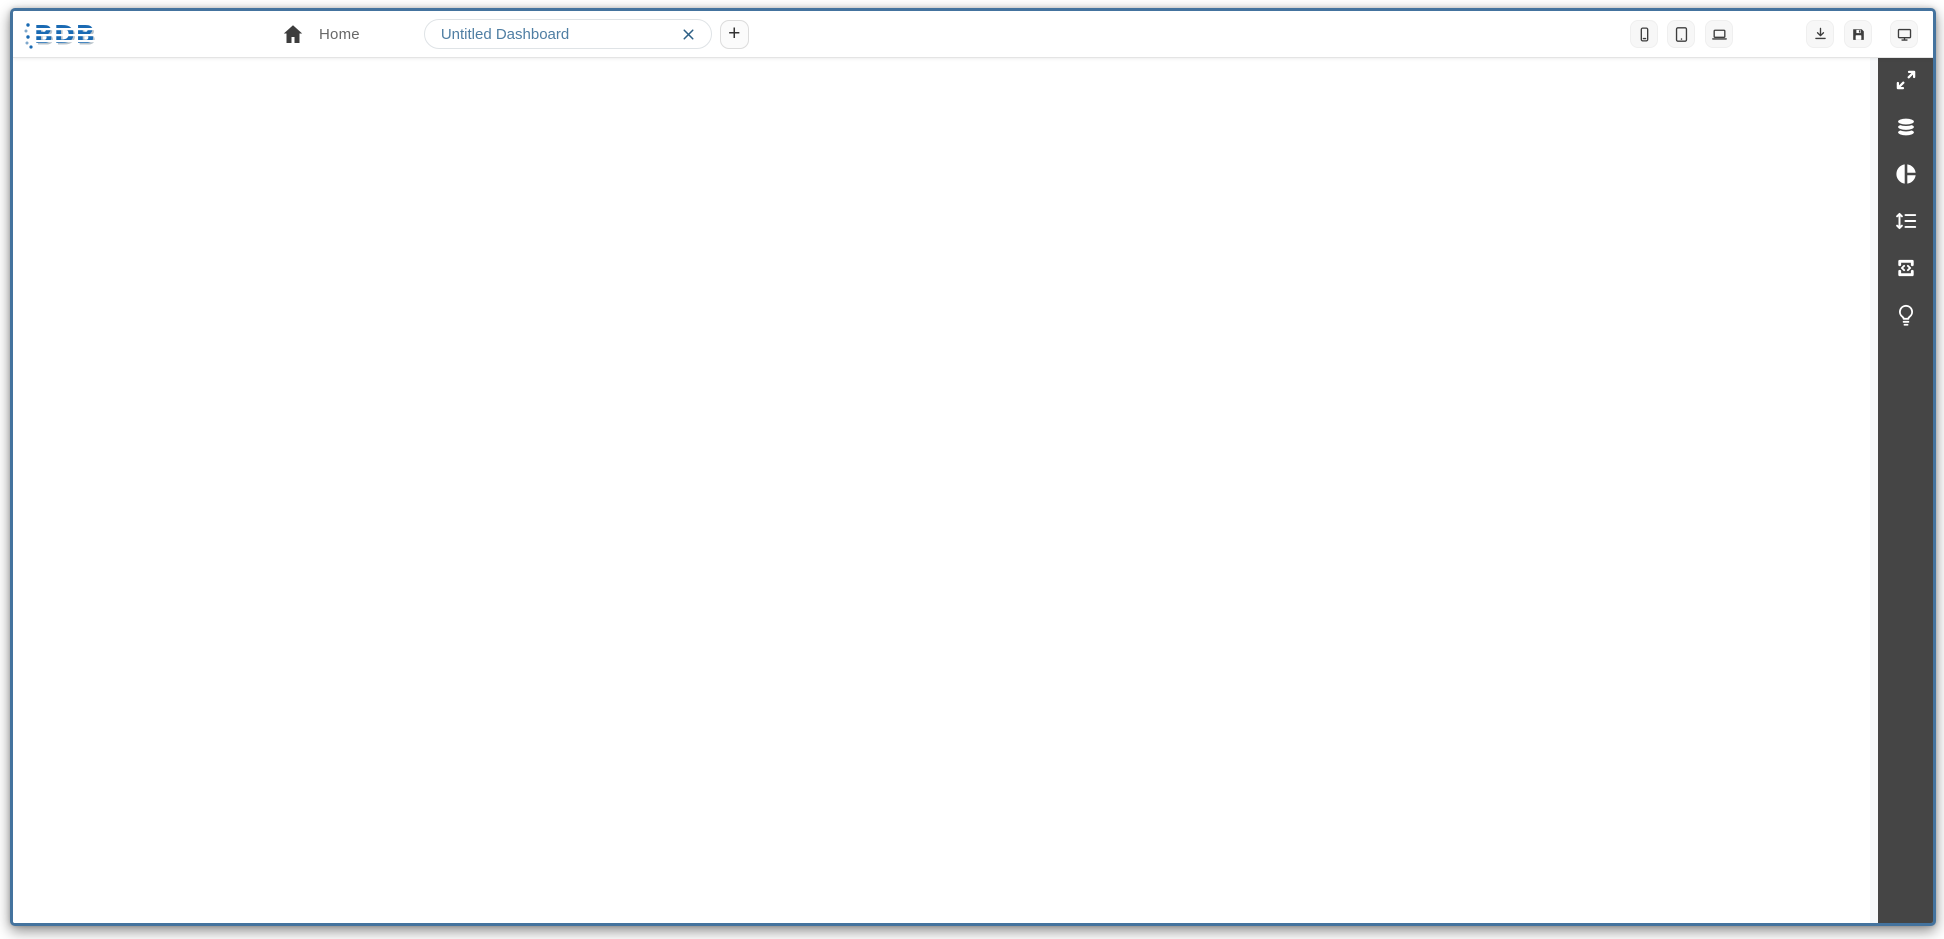 This screenshot has height=939, width=1944. Describe the element at coordinates (339, 34) in the screenshot. I see `home-label: Home` at that location.